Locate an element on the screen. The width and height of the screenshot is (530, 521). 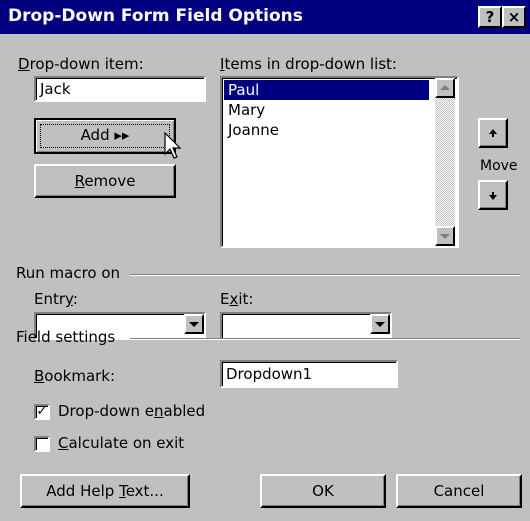
exit-dropdown-button is located at coordinates (380, 324).